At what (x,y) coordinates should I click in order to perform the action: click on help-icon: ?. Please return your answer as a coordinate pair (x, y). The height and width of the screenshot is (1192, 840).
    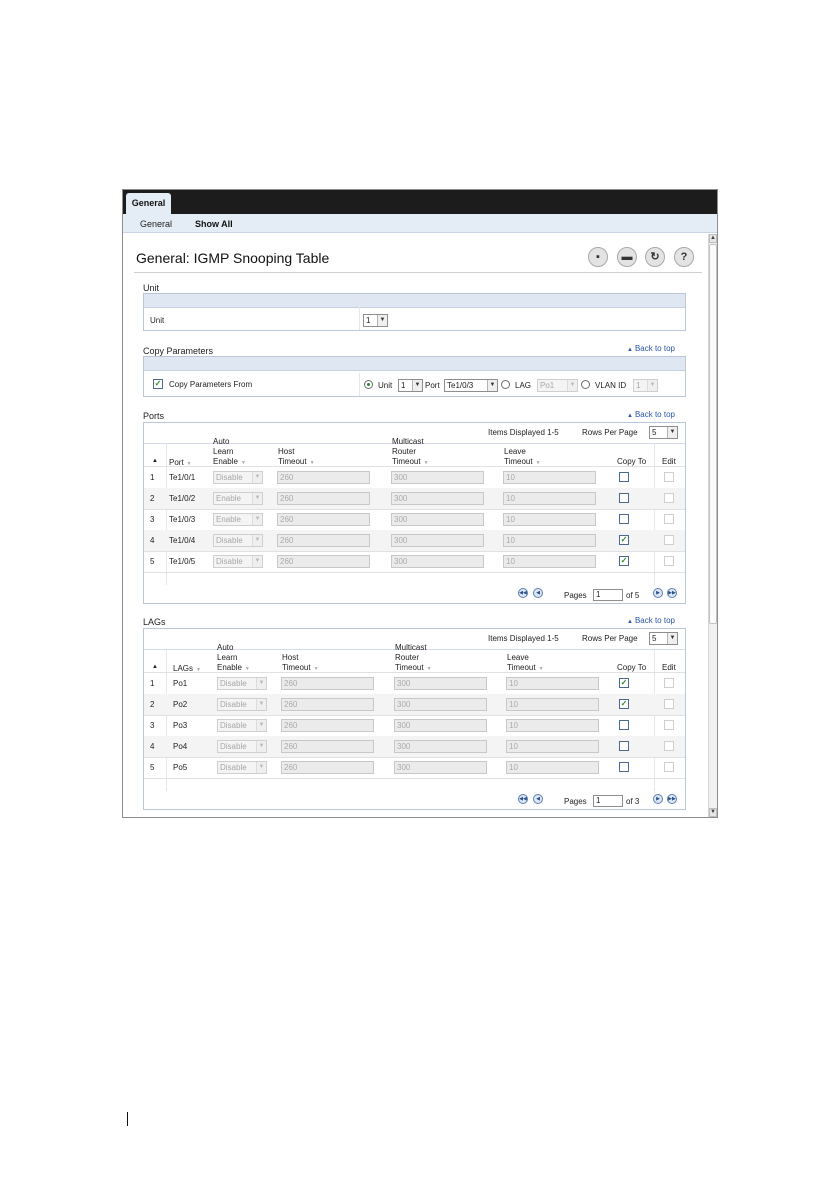
    Looking at the image, I should click on (684, 257).